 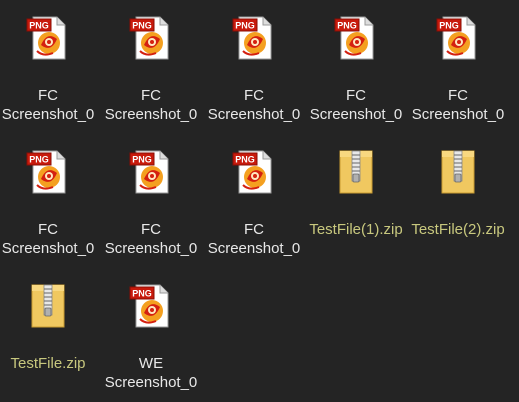 I want to click on file-item: TestFile(1).zip, so click(x=356, y=196).